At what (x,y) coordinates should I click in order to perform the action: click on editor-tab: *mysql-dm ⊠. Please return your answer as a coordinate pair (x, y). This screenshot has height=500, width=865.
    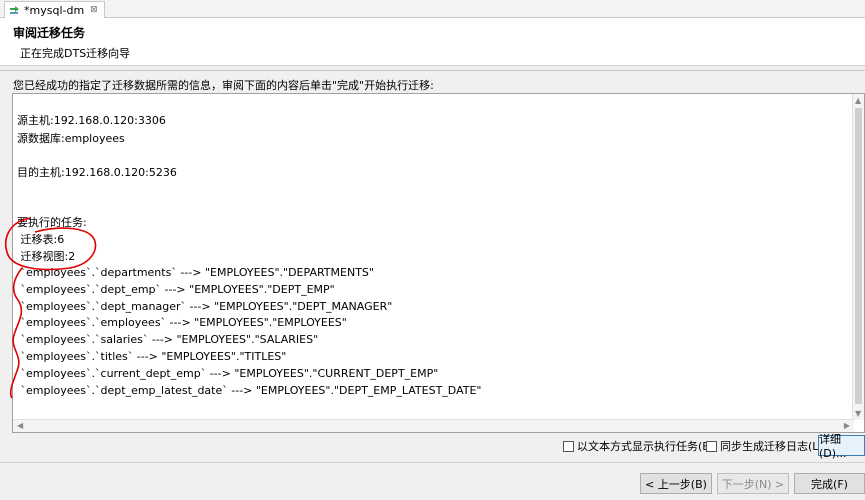
    Looking at the image, I should click on (54, 9).